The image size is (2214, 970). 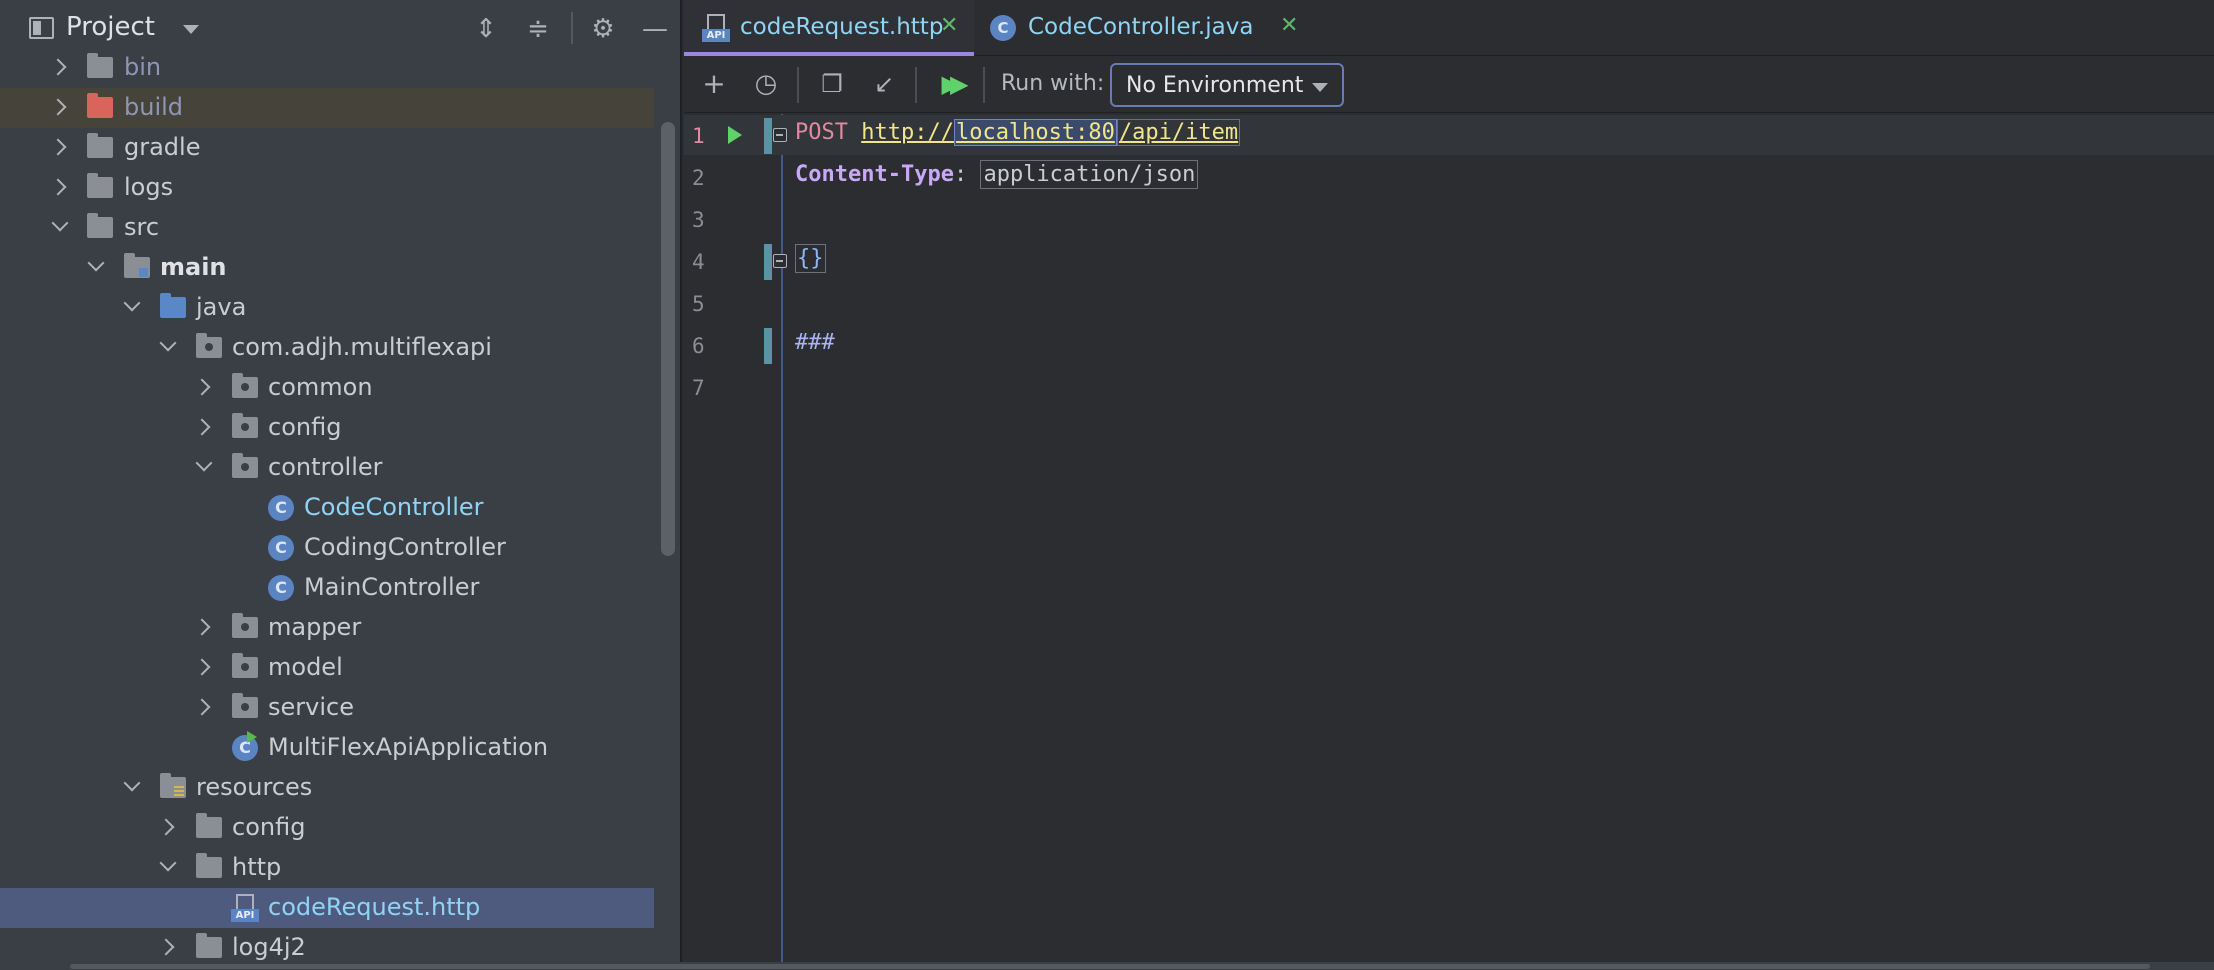 What do you see at coordinates (392, 587) in the screenshot?
I see `tree-item-label: MainController` at bounding box center [392, 587].